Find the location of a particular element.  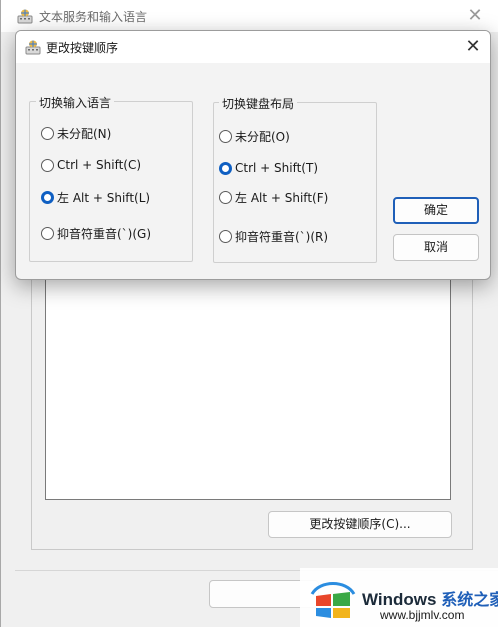

radio-label: 左 Alt + Shift(F) is located at coordinates (282, 197).